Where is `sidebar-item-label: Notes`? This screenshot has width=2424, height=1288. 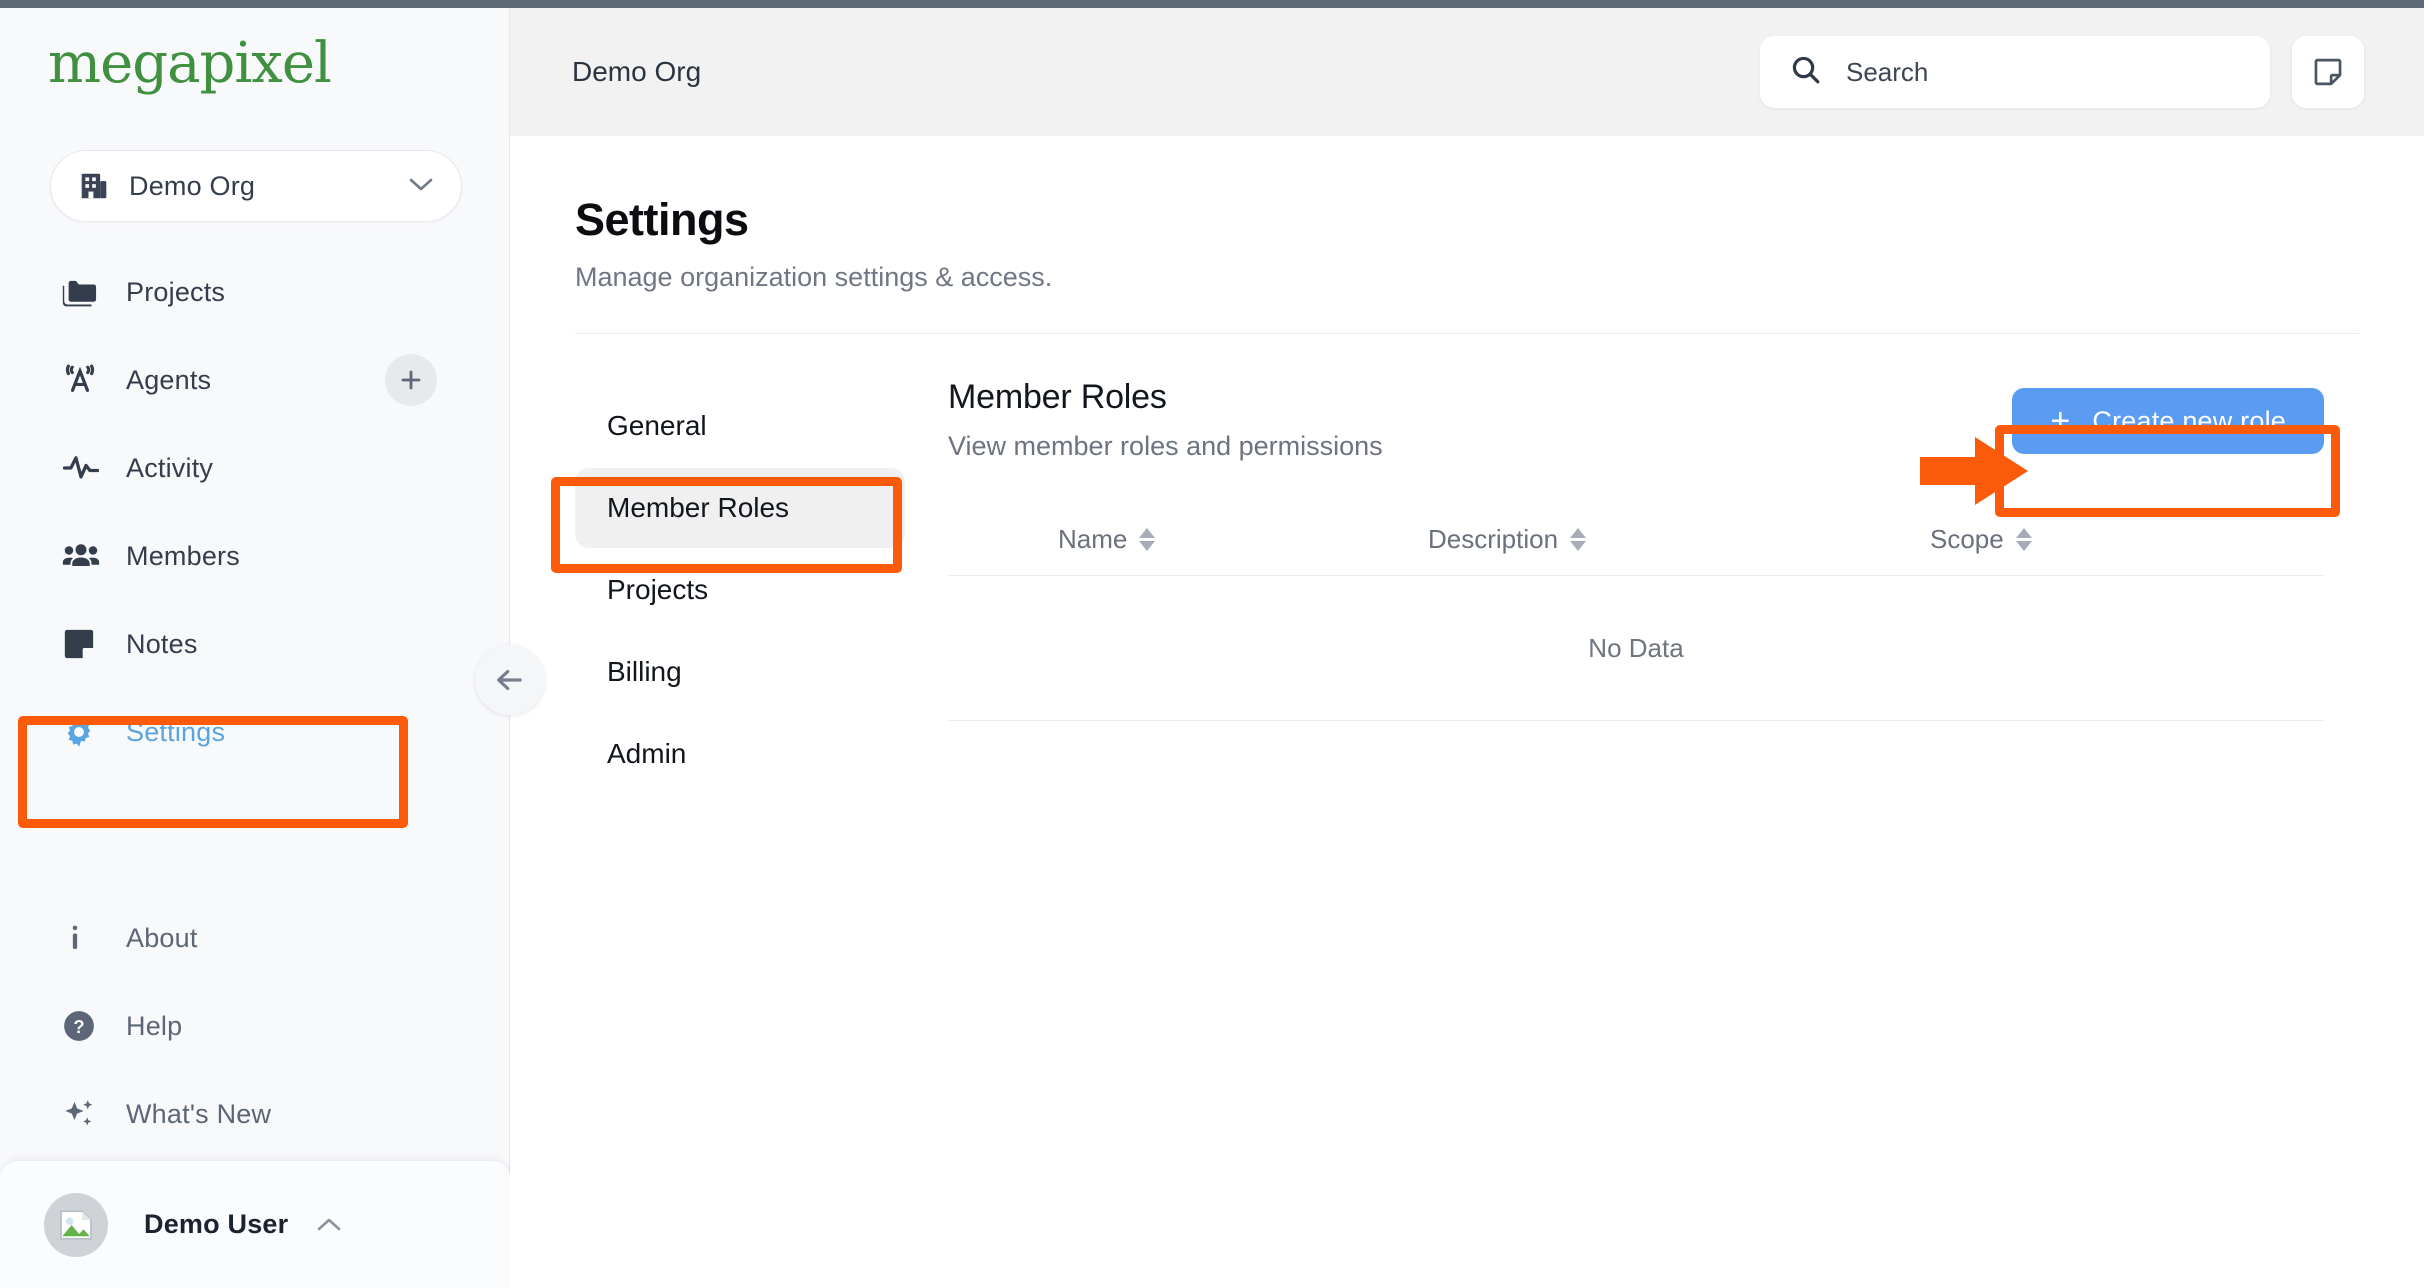 sidebar-item-label: Notes is located at coordinates (162, 643).